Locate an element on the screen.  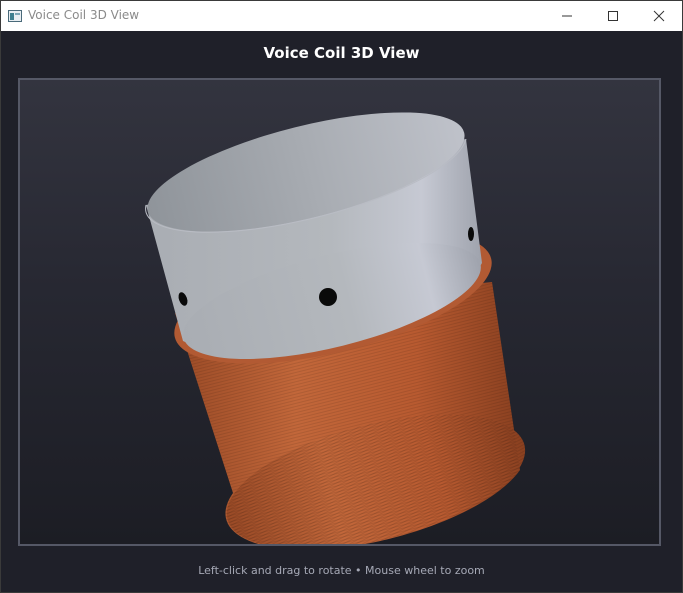
view-heading: Voice Coil 3D View is located at coordinates (341, 53).